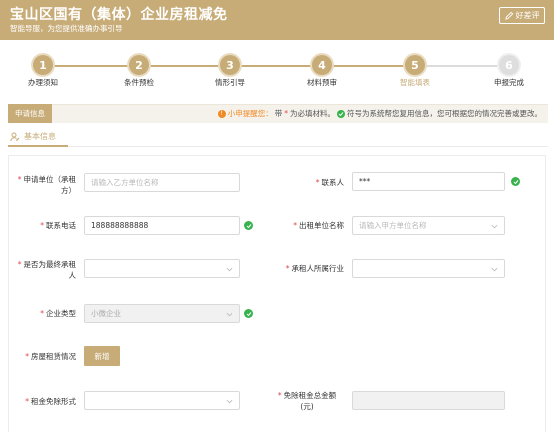 This screenshot has width=554, height=432. I want to click on required-star: *, so click(286, 113).